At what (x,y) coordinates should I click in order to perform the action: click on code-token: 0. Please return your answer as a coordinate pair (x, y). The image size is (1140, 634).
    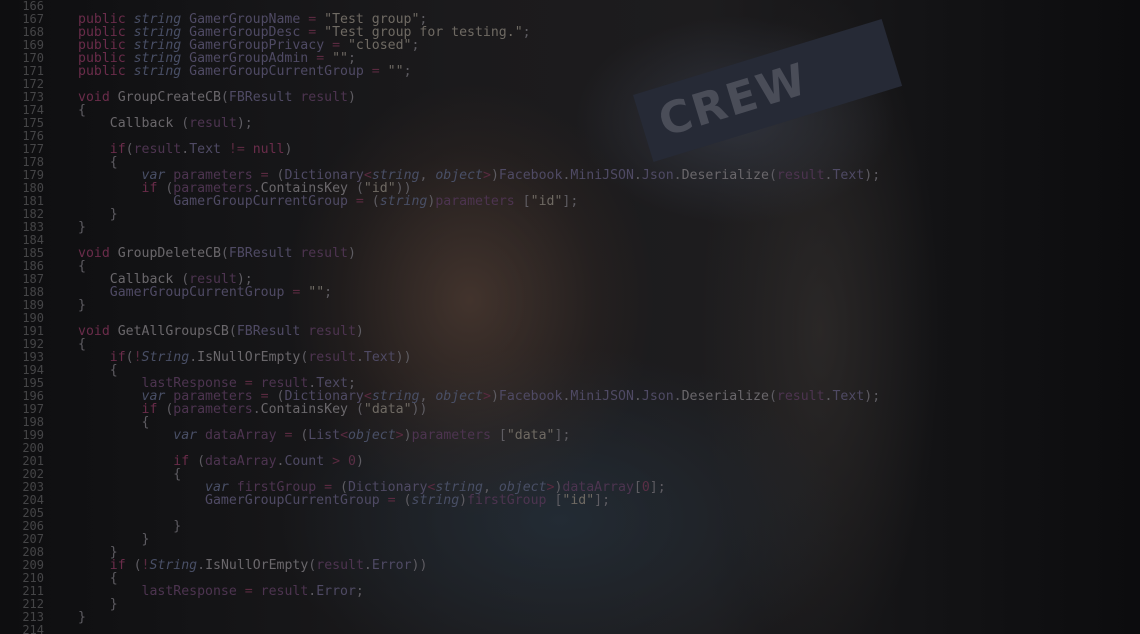
    Looking at the image, I should click on (645, 487).